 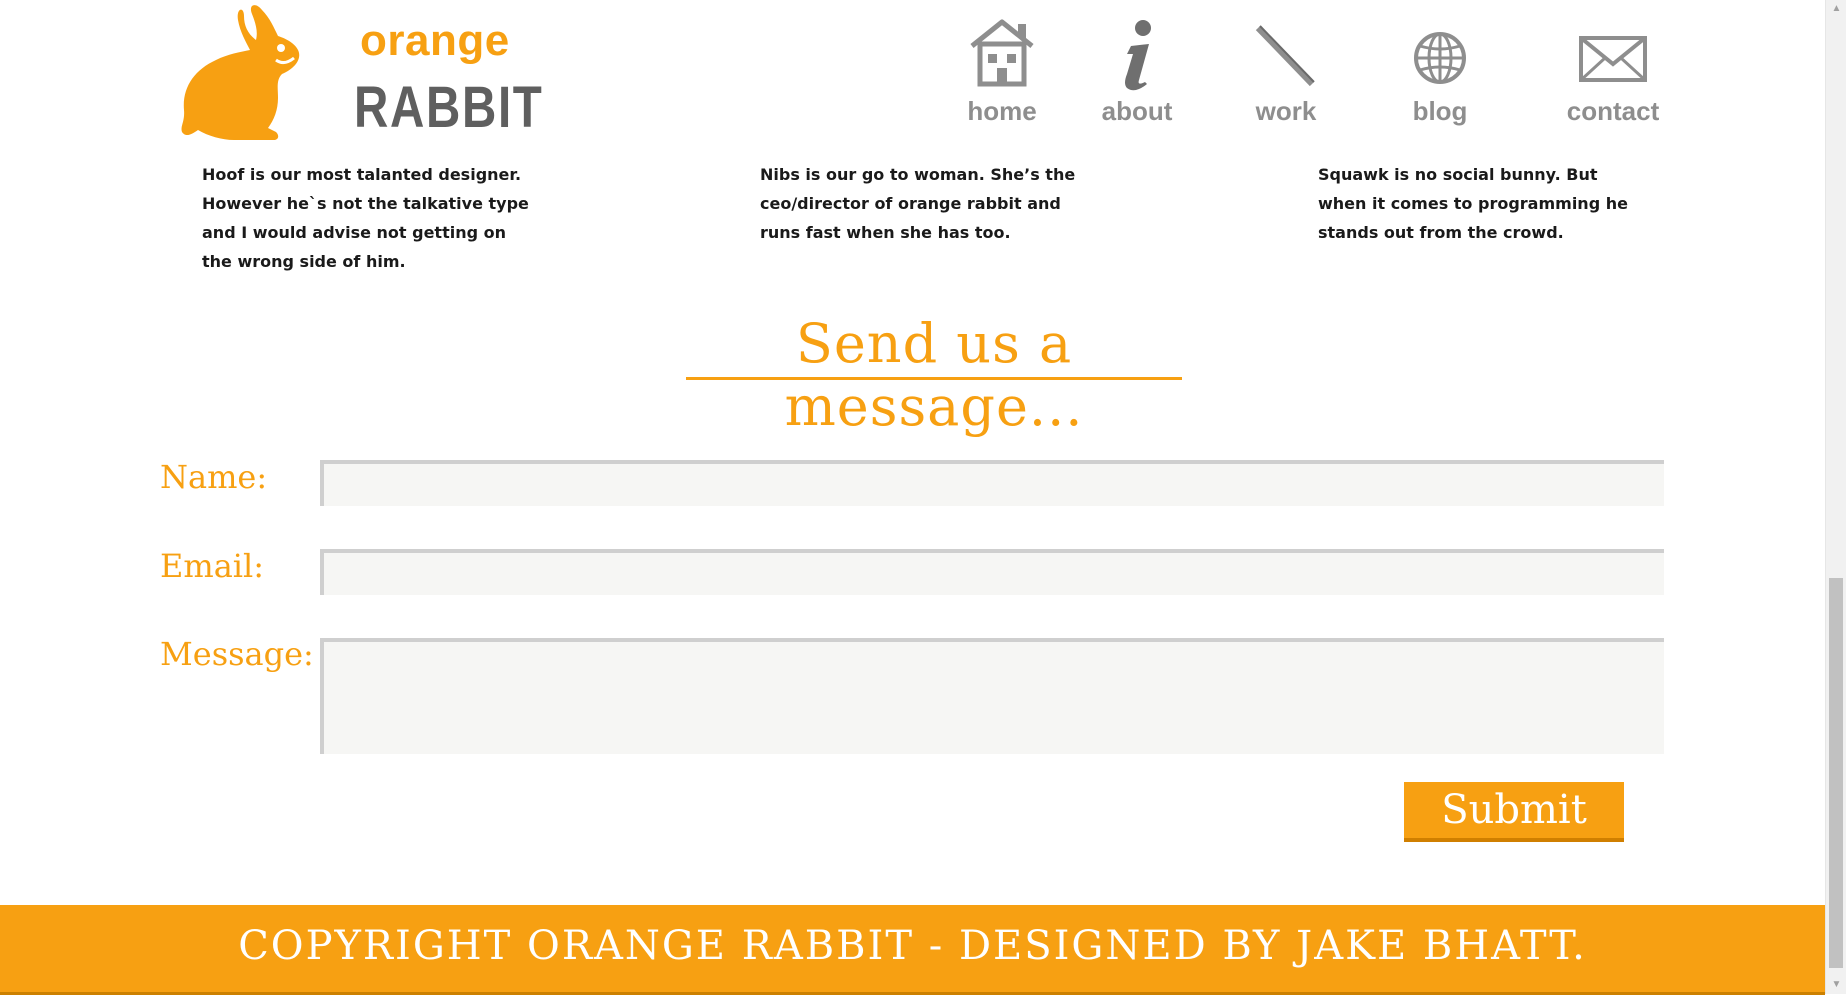 What do you see at coordinates (1836, 9) in the screenshot?
I see `scroll-up-icon: ▲` at bounding box center [1836, 9].